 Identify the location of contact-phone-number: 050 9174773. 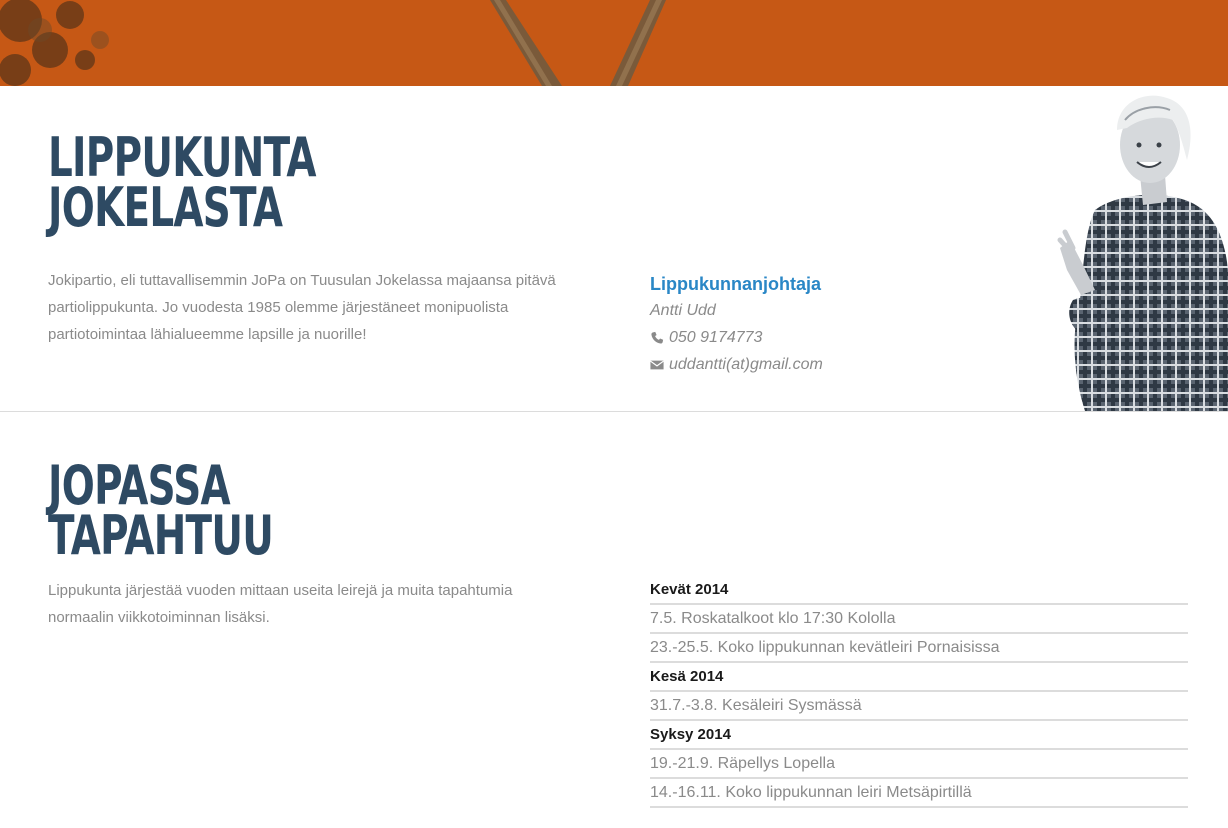
(715, 337).